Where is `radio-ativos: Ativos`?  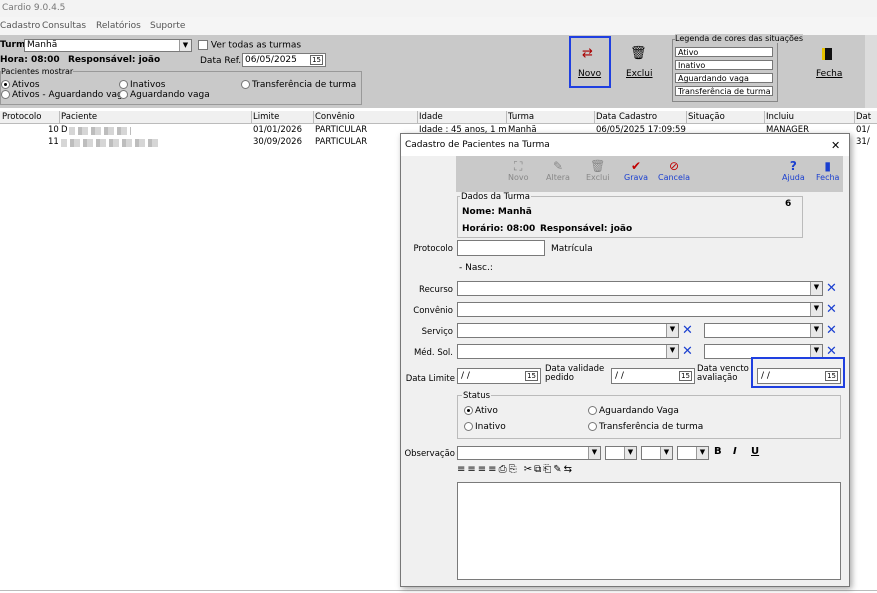 radio-ativos: Ativos is located at coordinates (20, 85).